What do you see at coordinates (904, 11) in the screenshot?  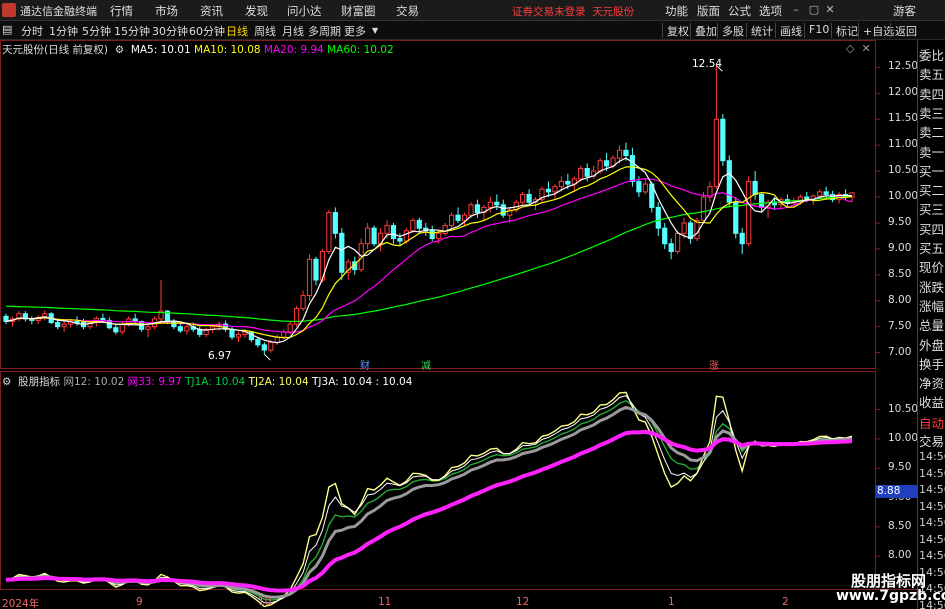 I see `guest-user: 游客` at bounding box center [904, 11].